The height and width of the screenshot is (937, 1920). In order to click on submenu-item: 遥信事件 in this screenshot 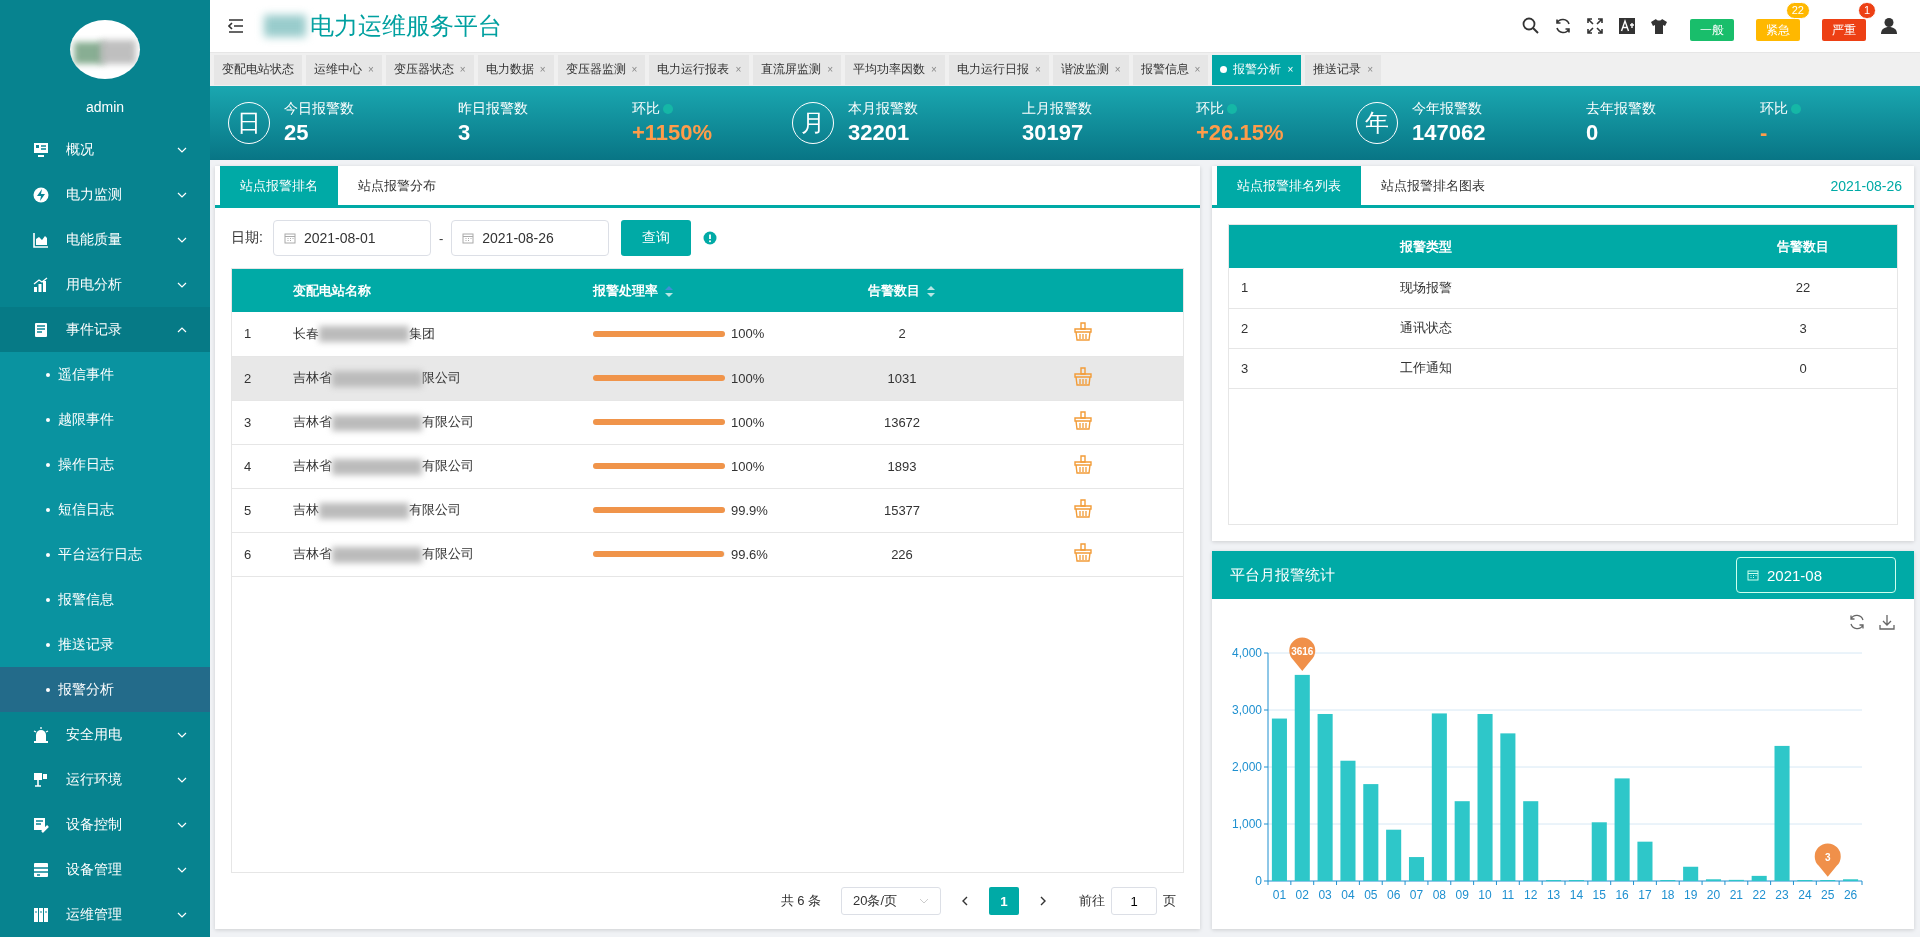, I will do `click(105, 374)`.